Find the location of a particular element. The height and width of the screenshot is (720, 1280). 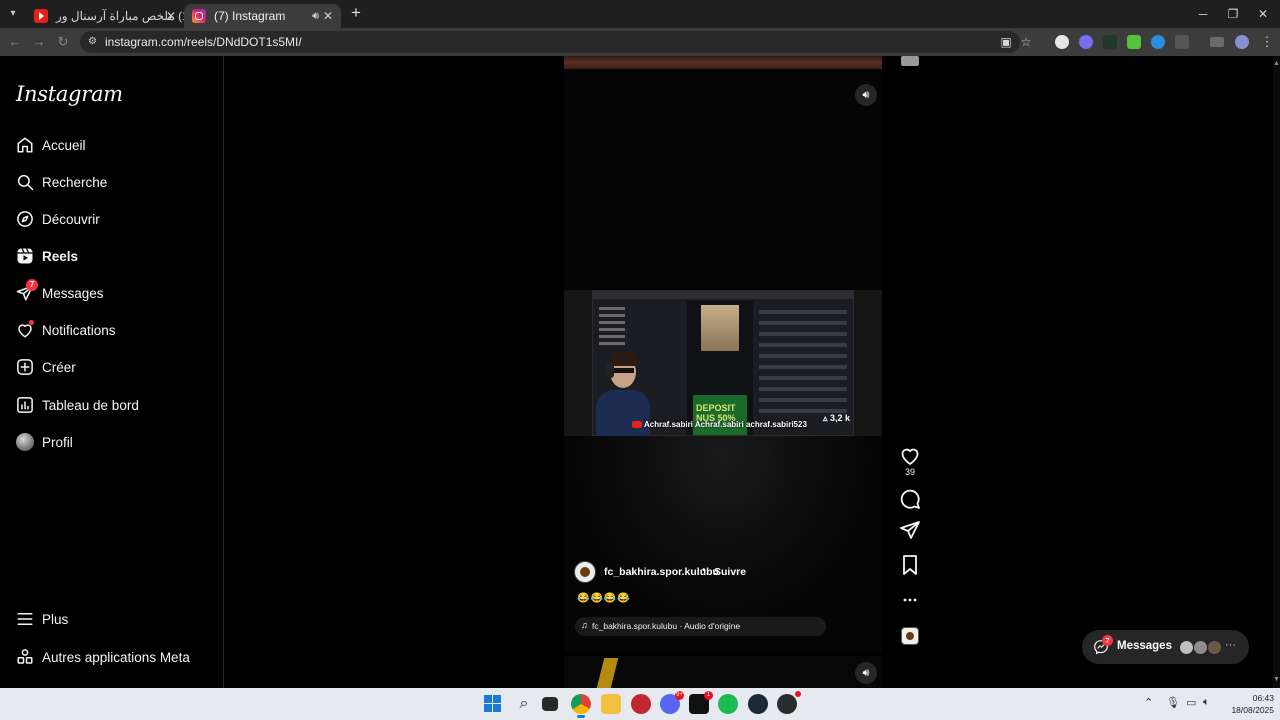

discord-icon: 9+ is located at coordinates (672, 702).